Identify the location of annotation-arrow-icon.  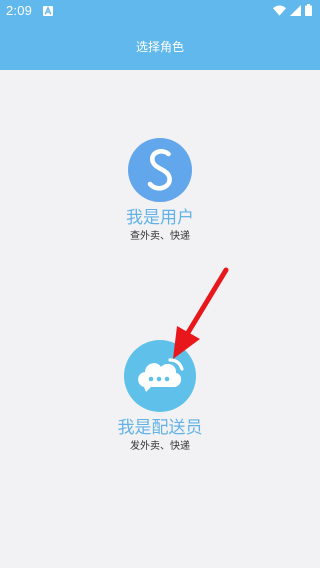
(201, 313).